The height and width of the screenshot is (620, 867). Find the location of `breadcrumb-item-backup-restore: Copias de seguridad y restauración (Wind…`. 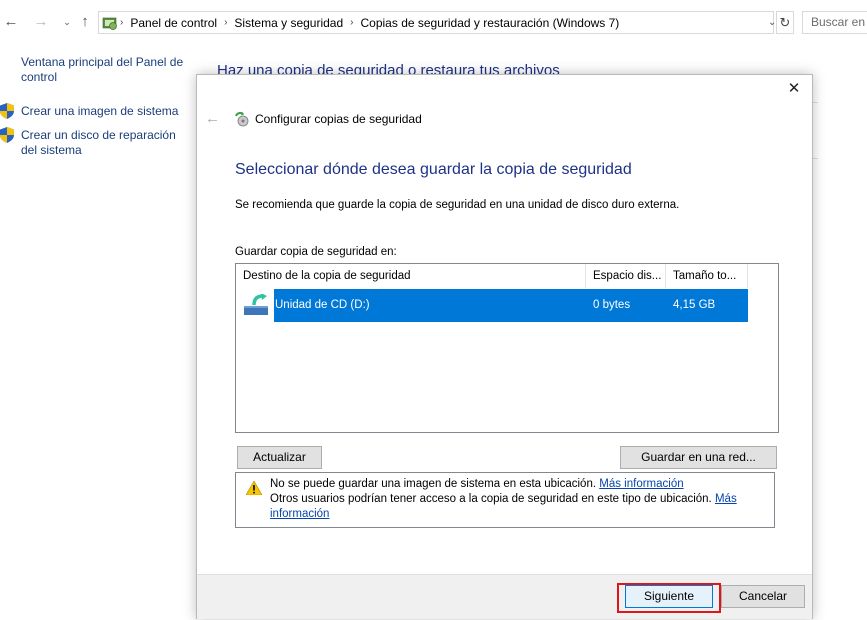

breadcrumb-item-backup-restore: Copias de seguridad y restauración (Wind… is located at coordinates (490, 23).